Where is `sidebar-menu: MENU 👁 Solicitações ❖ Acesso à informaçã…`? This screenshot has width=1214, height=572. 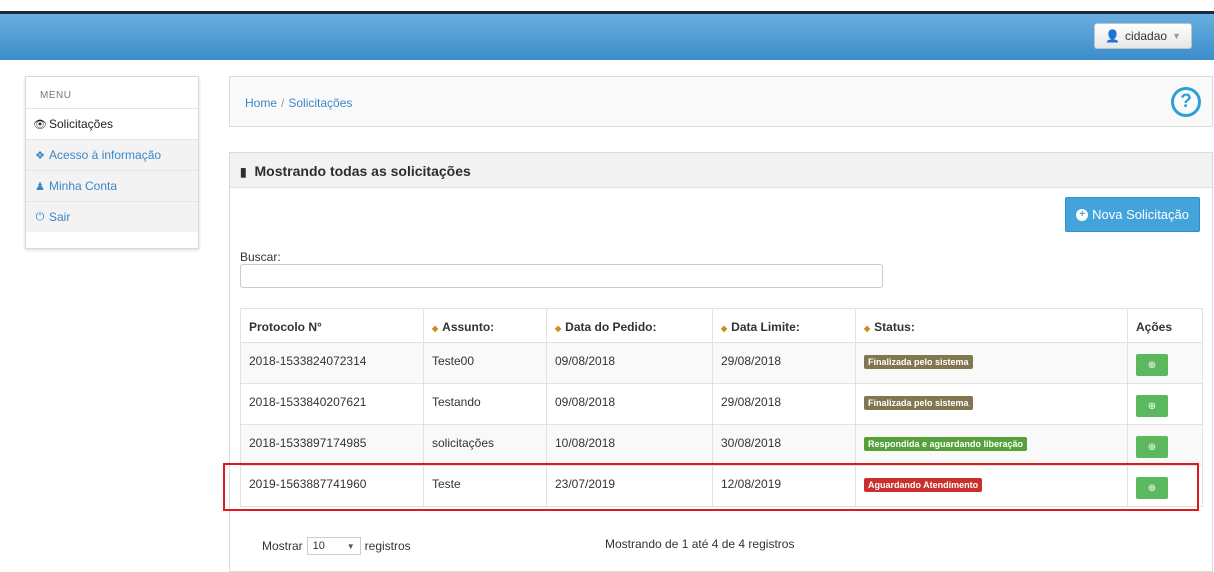
sidebar-menu: MENU 👁 Solicitações ❖ Acesso à informaçã… is located at coordinates (112, 162).